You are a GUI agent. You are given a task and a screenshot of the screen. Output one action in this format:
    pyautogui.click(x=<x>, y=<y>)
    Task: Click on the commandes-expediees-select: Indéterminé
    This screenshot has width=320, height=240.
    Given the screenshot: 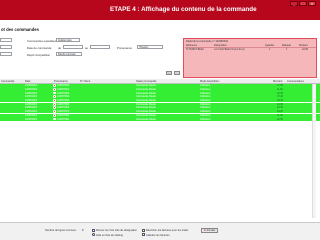 What is the action you would take?
    pyautogui.click(x=68, y=40)
    